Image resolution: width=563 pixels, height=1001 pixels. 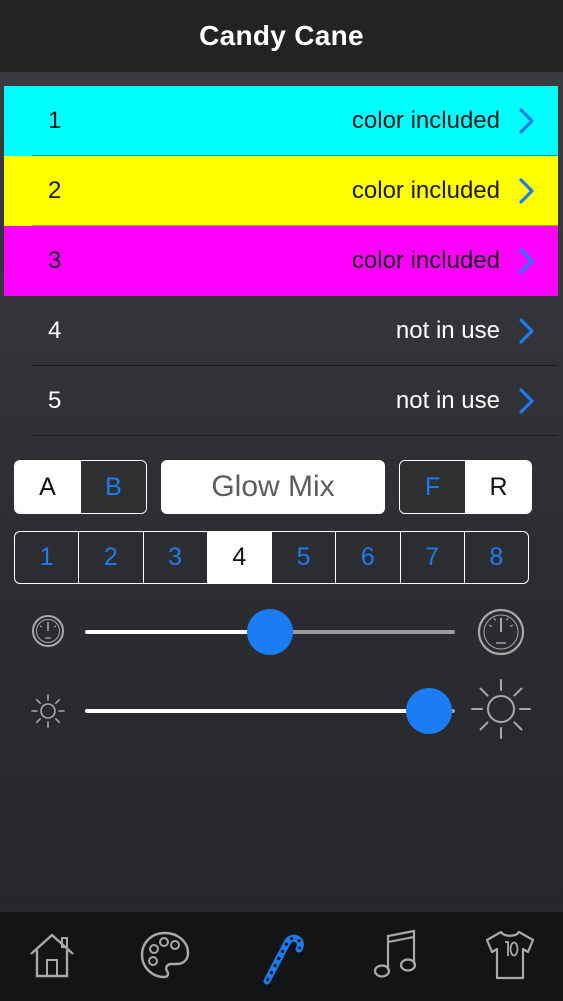 What do you see at coordinates (111, 557) in the screenshot?
I see `number-segment-2: 2` at bounding box center [111, 557].